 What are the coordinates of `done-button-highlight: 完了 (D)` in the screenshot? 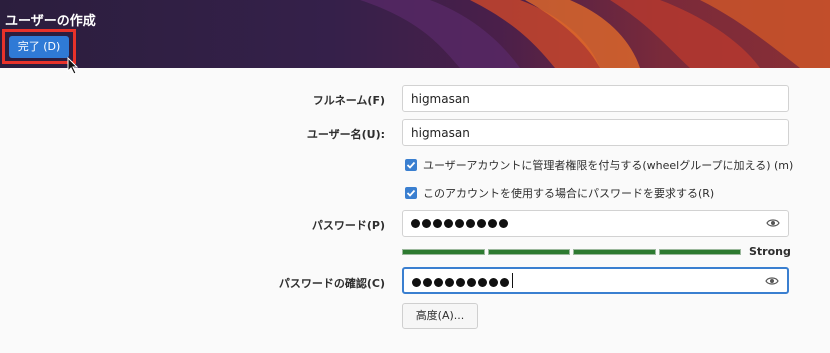 It's located at (39, 46).